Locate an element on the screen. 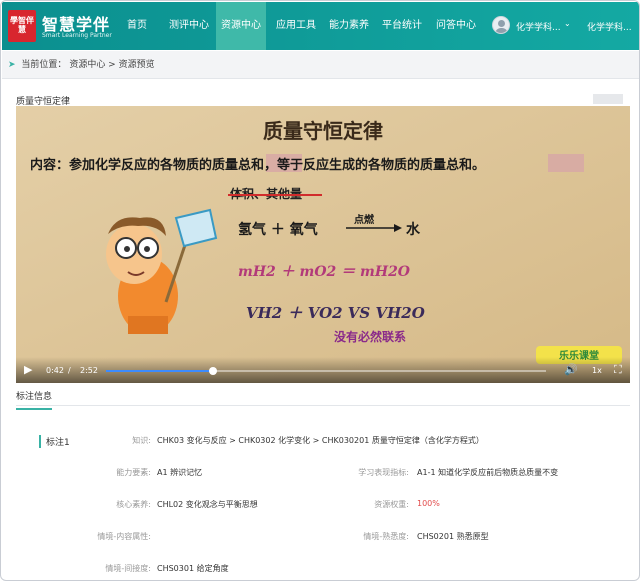  speed-control: 1x is located at coordinates (597, 370).